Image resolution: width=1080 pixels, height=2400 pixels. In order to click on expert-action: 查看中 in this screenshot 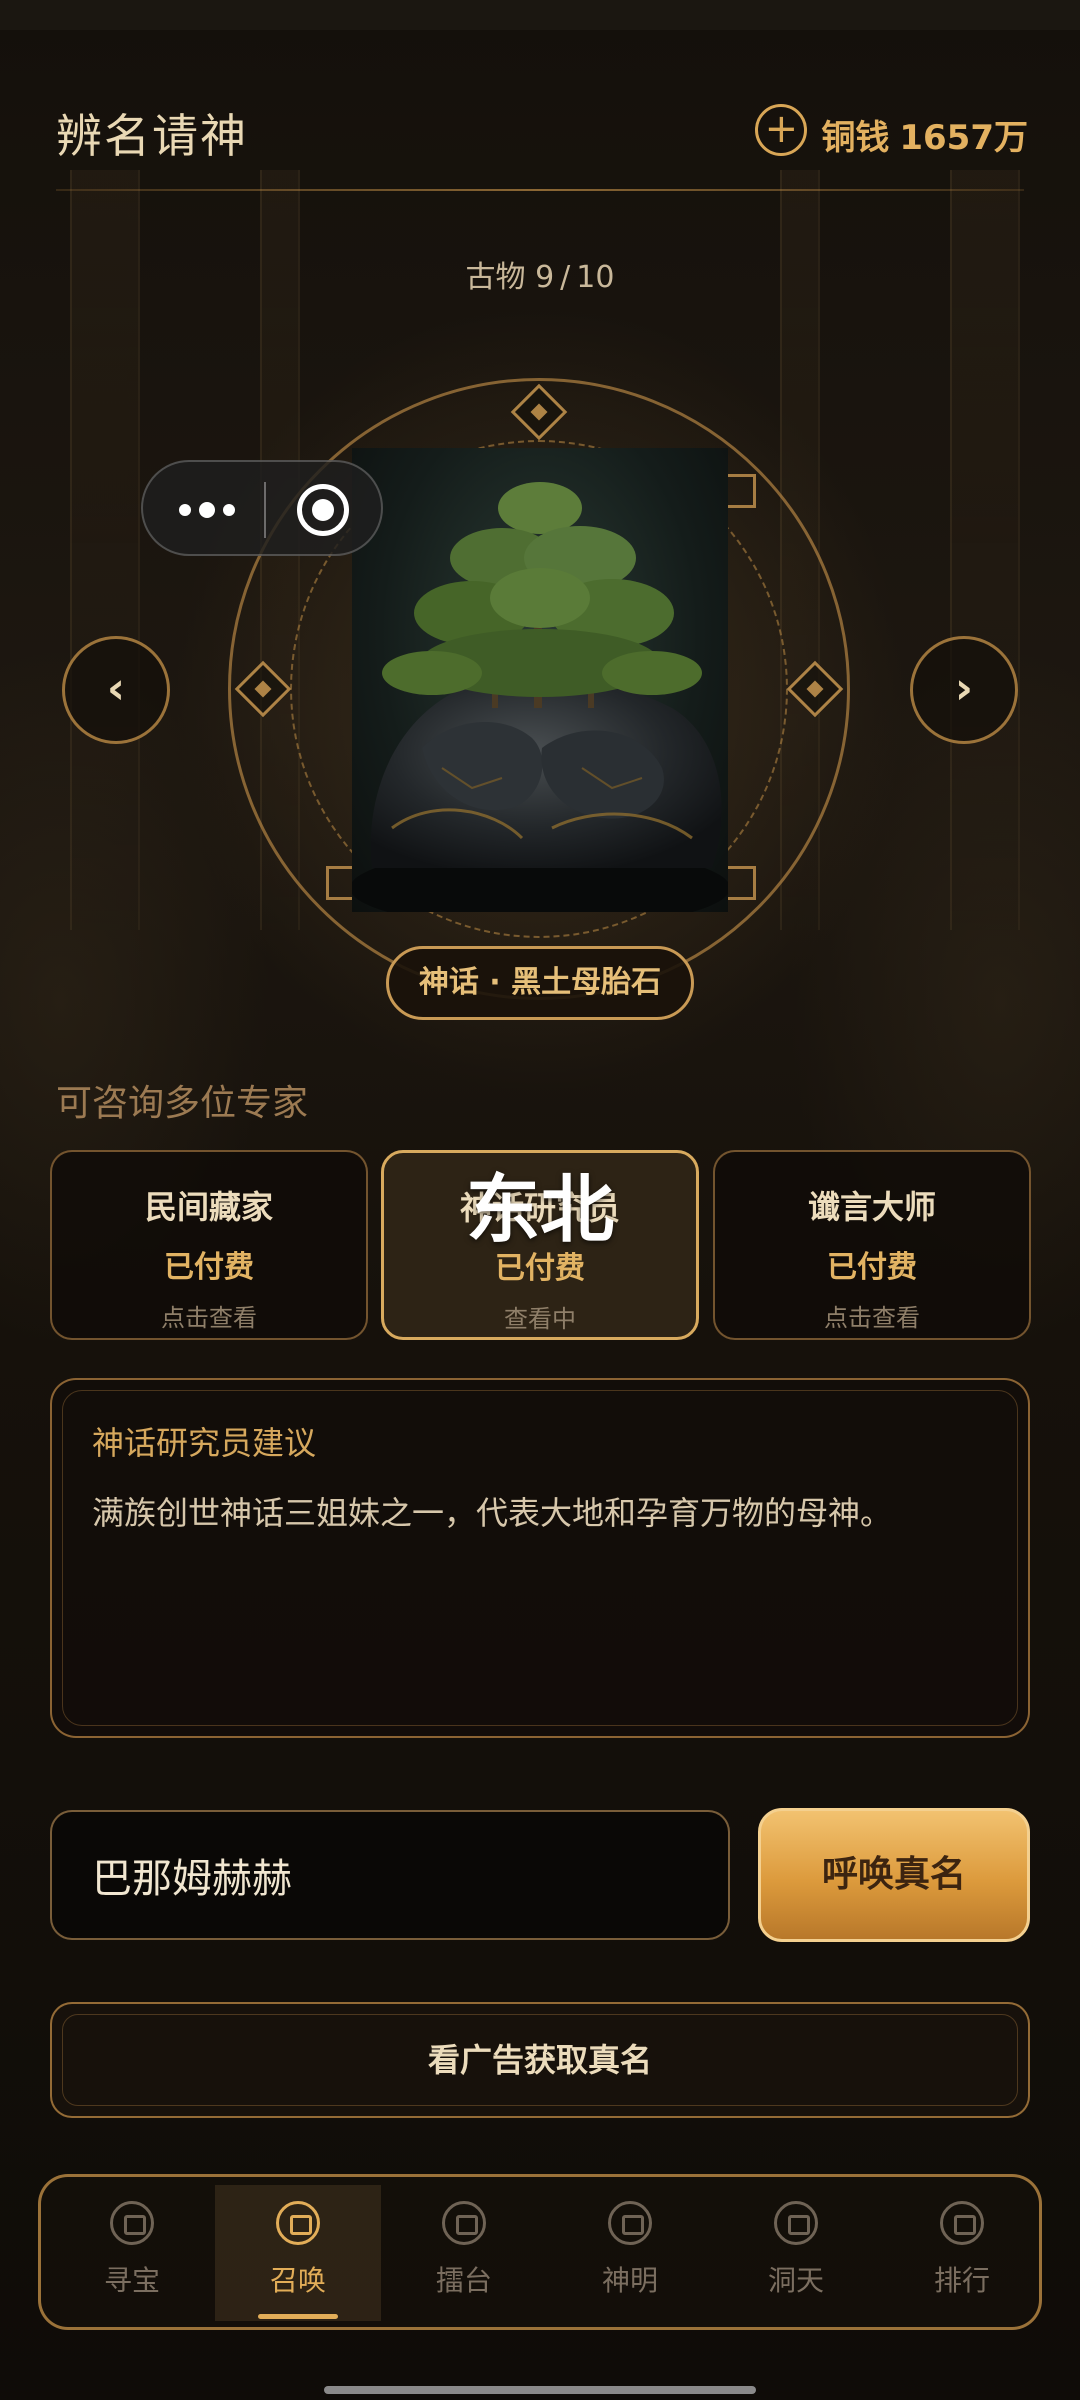, I will do `click(540, 1319)`.